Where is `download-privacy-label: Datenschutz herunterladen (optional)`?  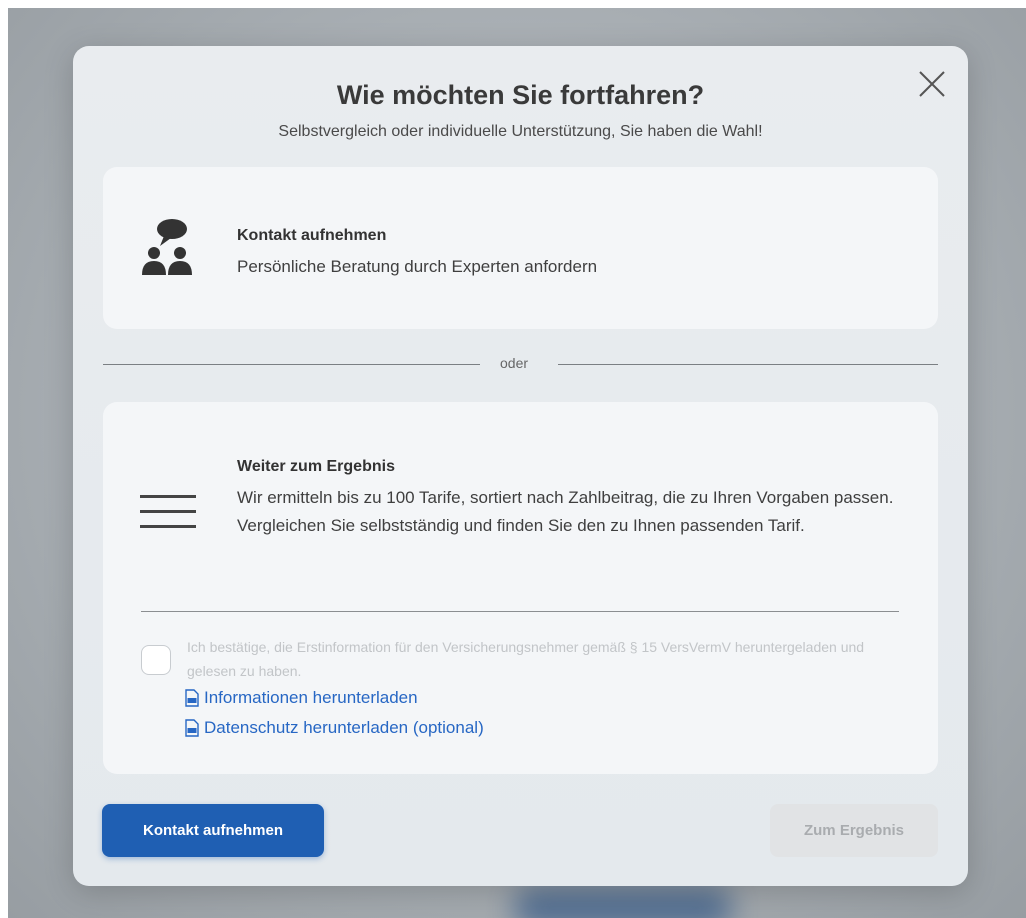 download-privacy-label: Datenschutz herunterladen (optional) is located at coordinates (344, 728).